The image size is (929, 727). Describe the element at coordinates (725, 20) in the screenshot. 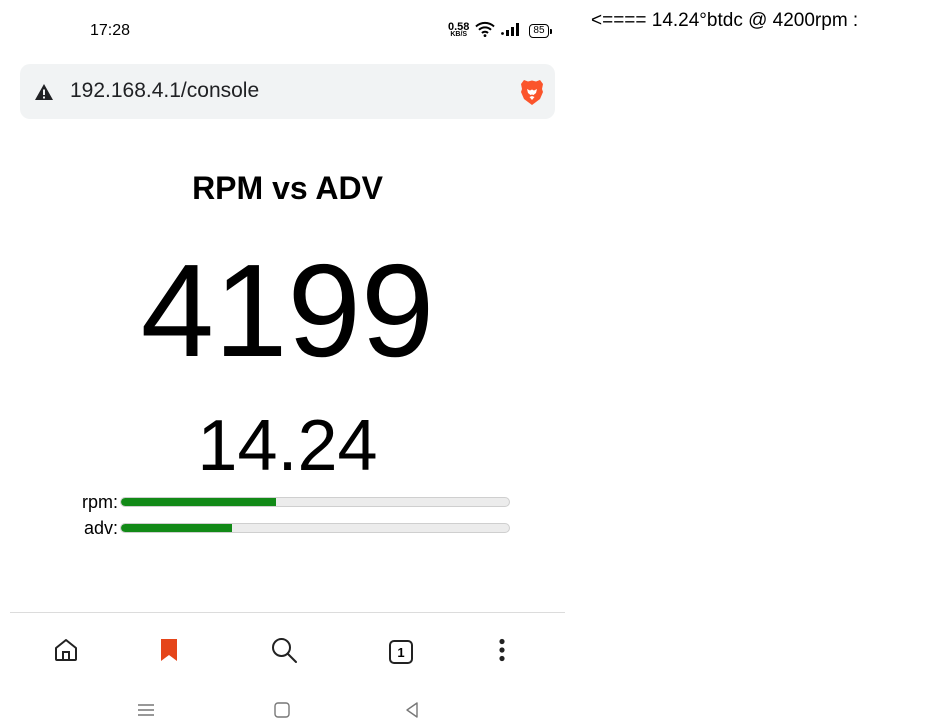

I see `annotation-text: <==== 14.24°btdc @ 4200rpm :` at that location.